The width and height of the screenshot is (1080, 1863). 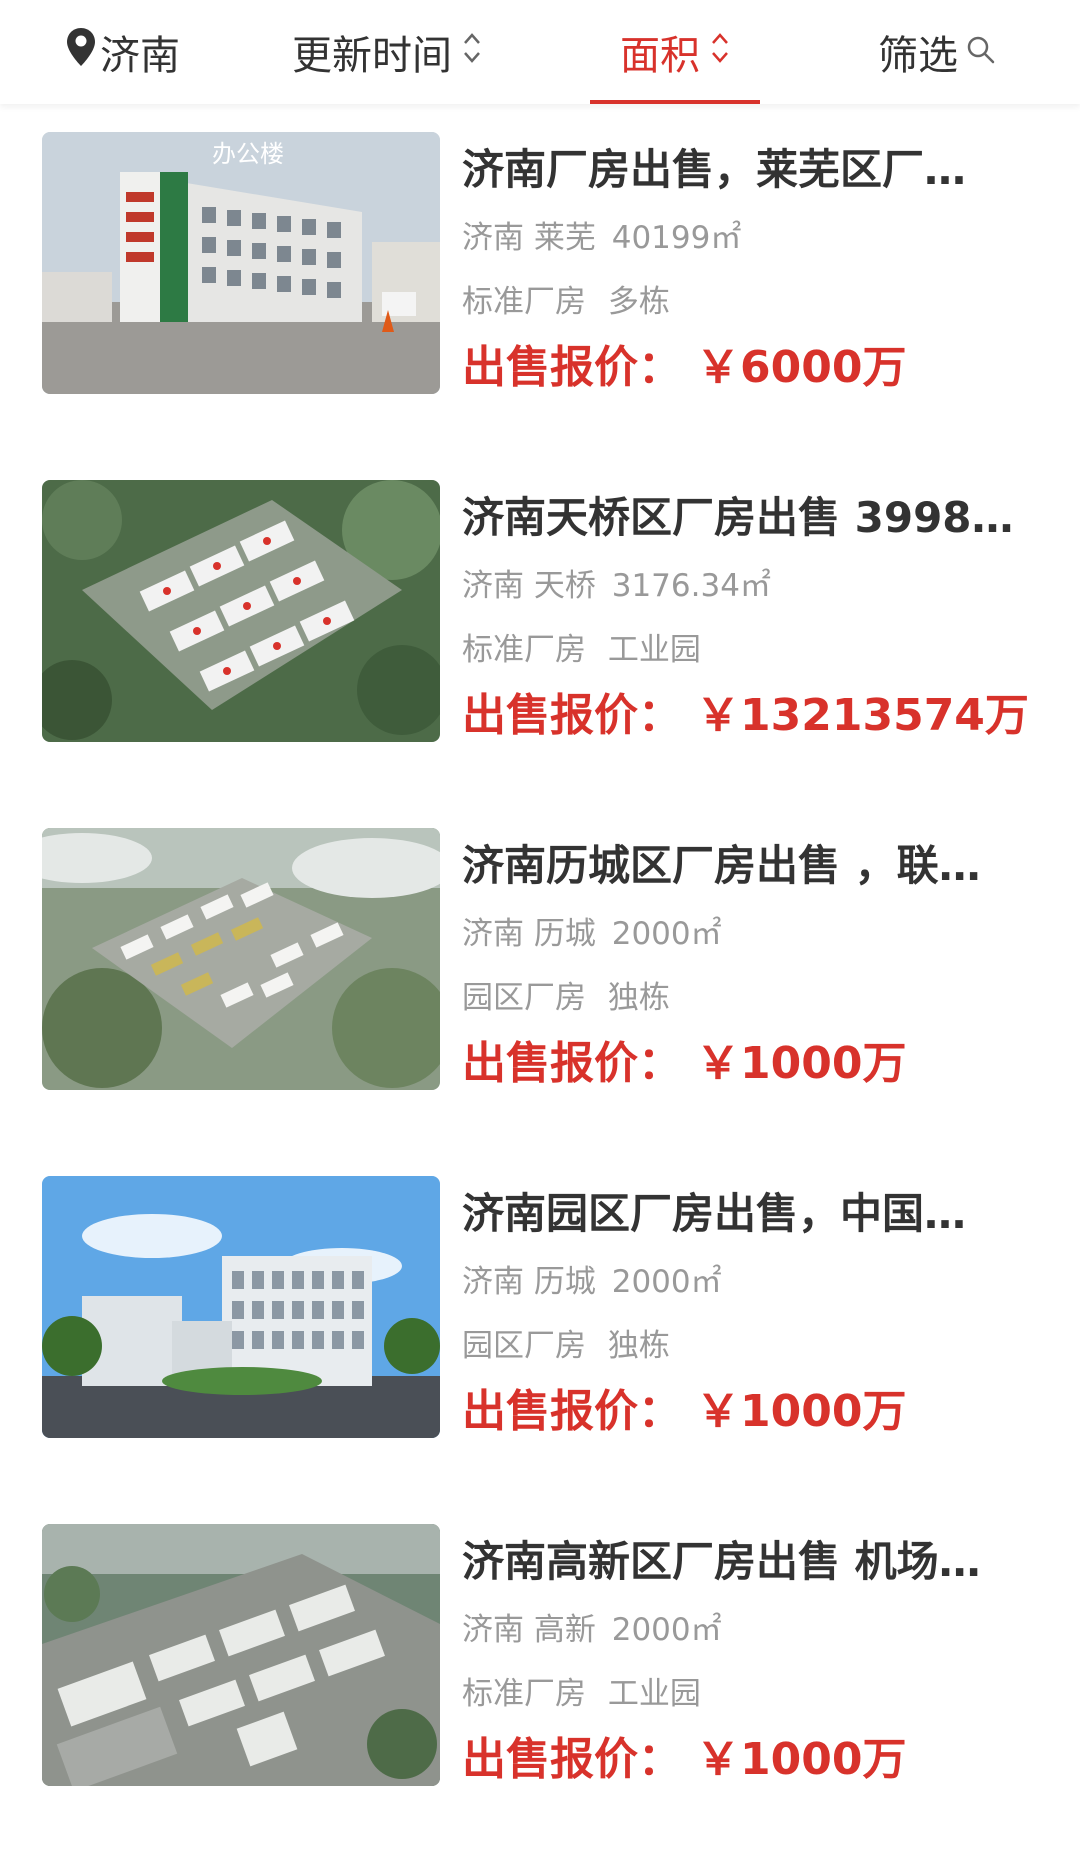 What do you see at coordinates (684, 368) in the screenshot?
I see `listing-price: 出售报价： ￥6000万` at bounding box center [684, 368].